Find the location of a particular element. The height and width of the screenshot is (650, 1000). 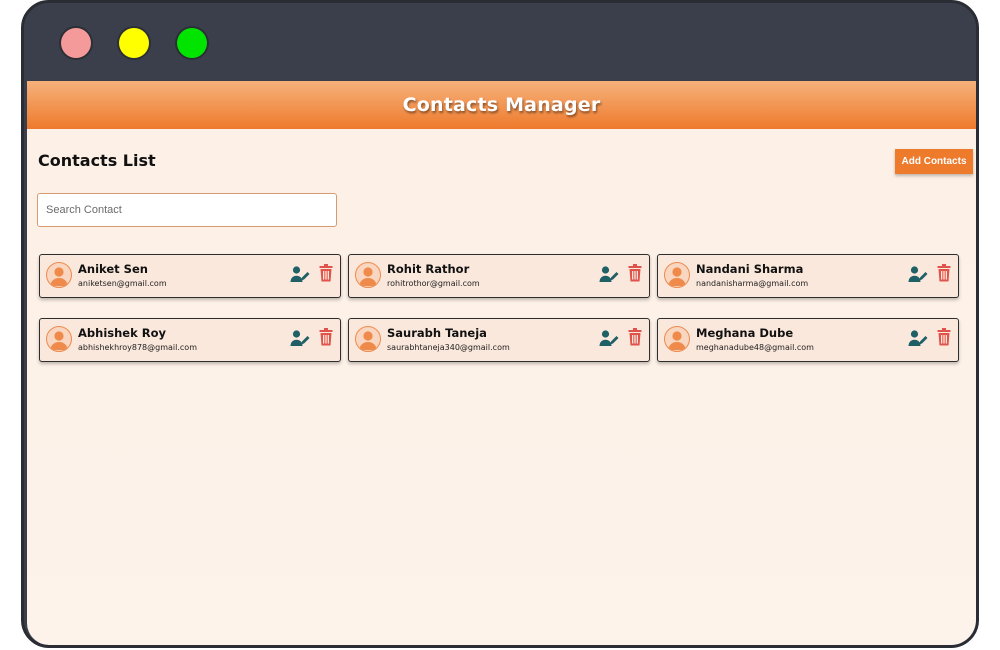

close-window-button is located at coordinates (76, 43).